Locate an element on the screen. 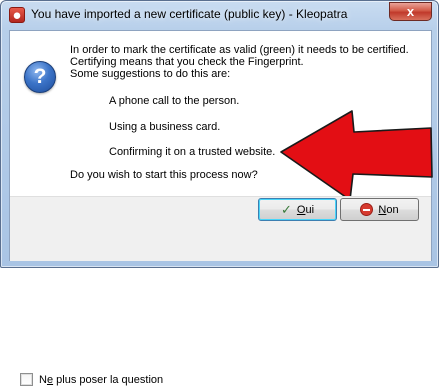 Image resolution: width=439 pixels, height=386 pixels. no-button-label: Non is located at coordinates (388, 209).